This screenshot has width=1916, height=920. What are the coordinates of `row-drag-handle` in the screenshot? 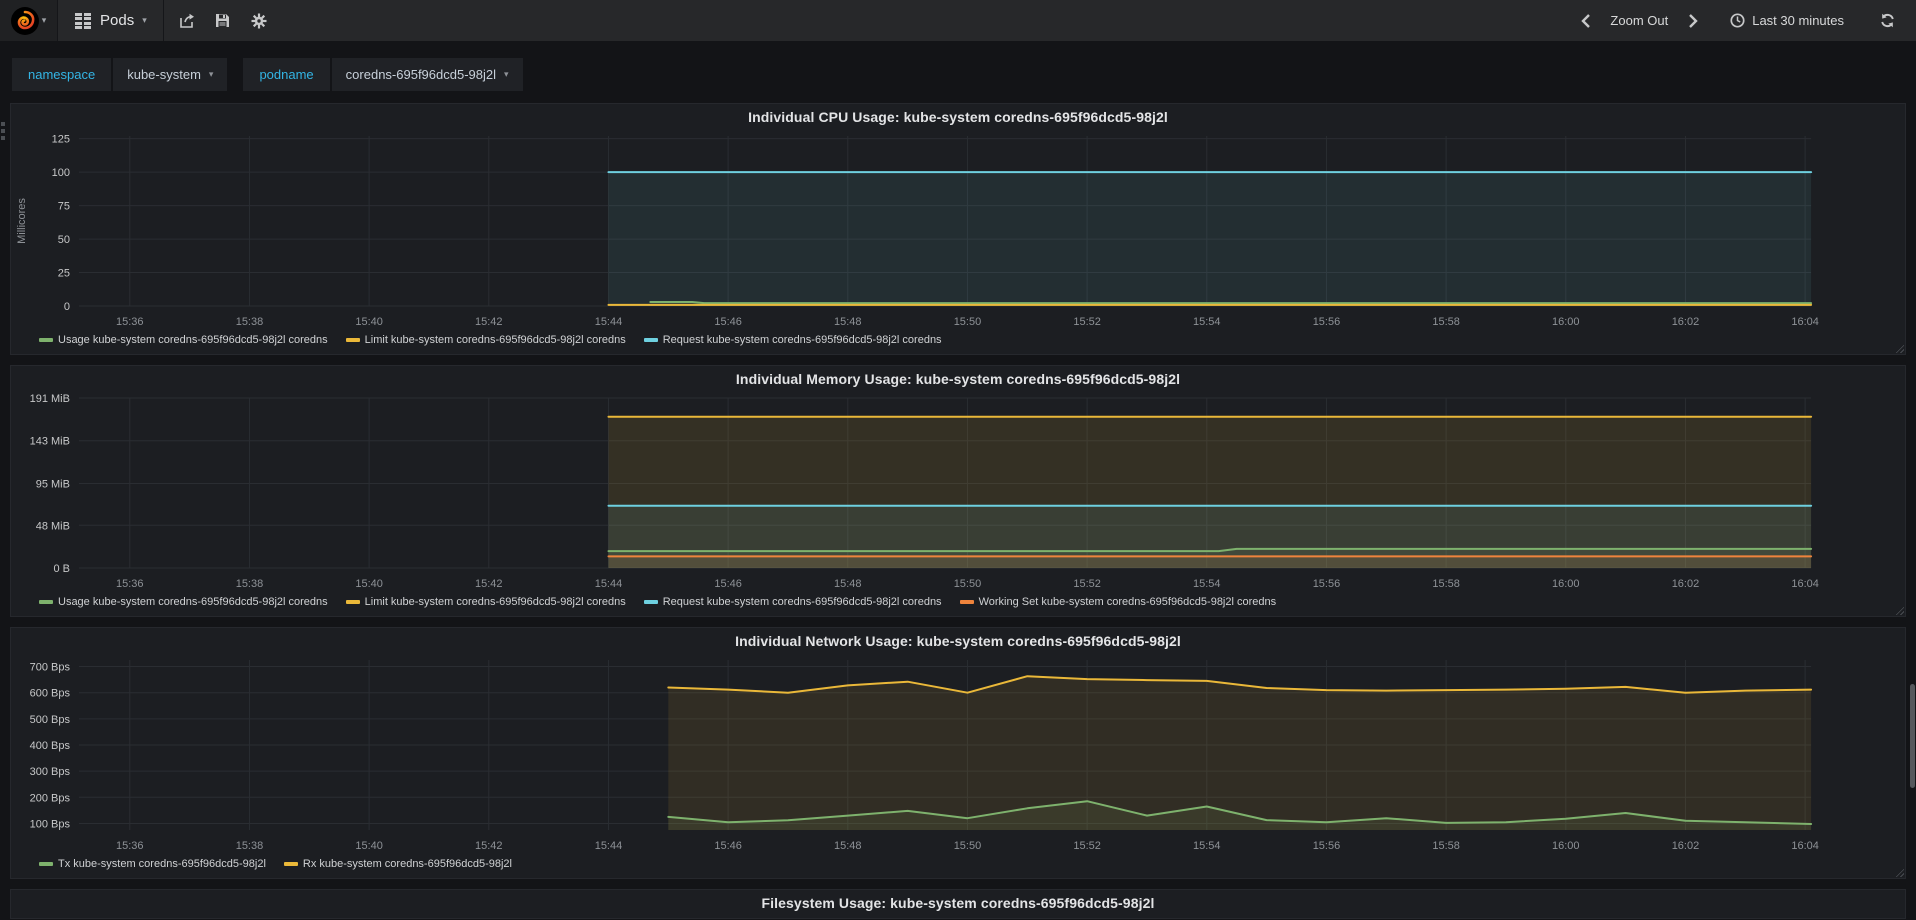 It's located at (4, 131).